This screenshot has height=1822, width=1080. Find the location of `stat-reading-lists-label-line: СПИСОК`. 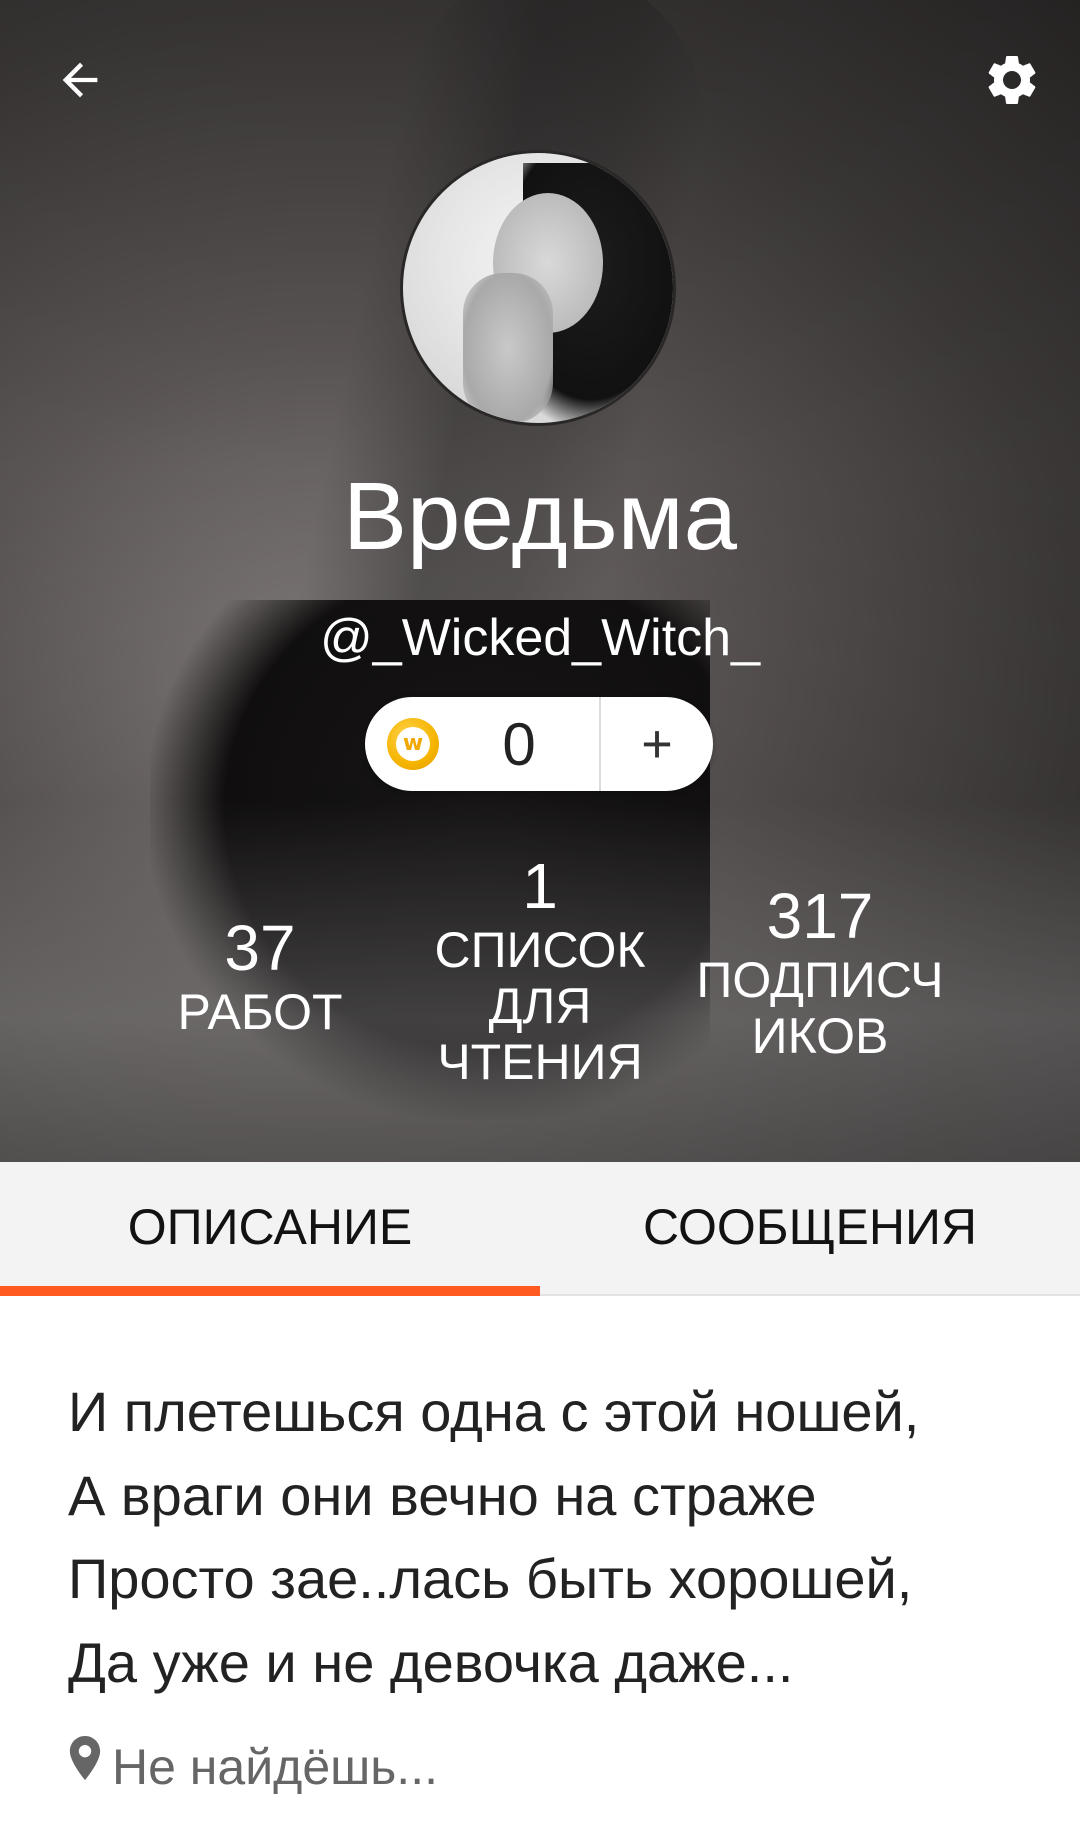

stat-reading-lists-label-line: СПИСОК is located at coordinates (540, 950).